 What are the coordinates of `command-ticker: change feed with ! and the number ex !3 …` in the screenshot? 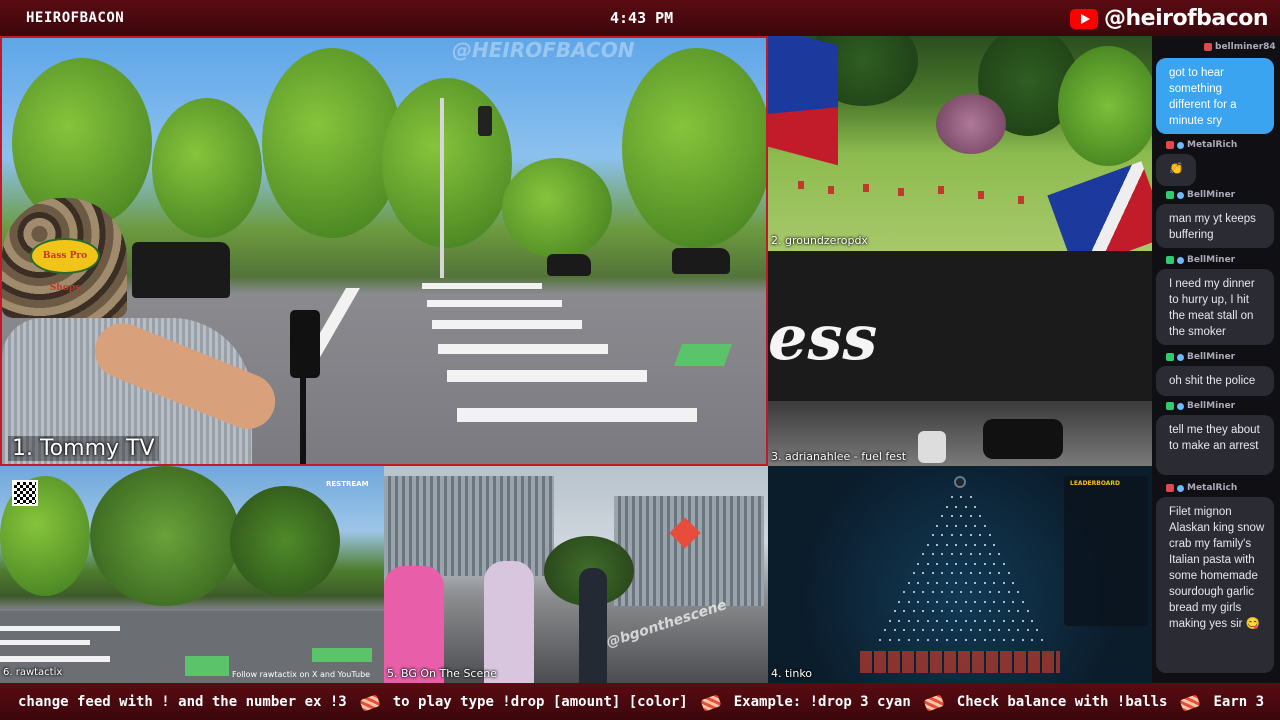 It's located at (640, 701).